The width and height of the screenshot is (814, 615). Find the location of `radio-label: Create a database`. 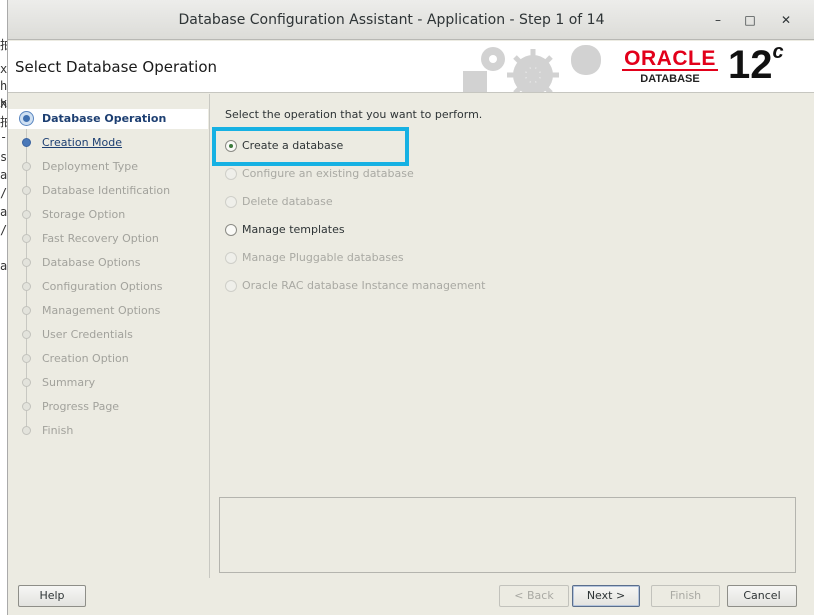

radio-label: Create a database is located at coordinates (292, 145).